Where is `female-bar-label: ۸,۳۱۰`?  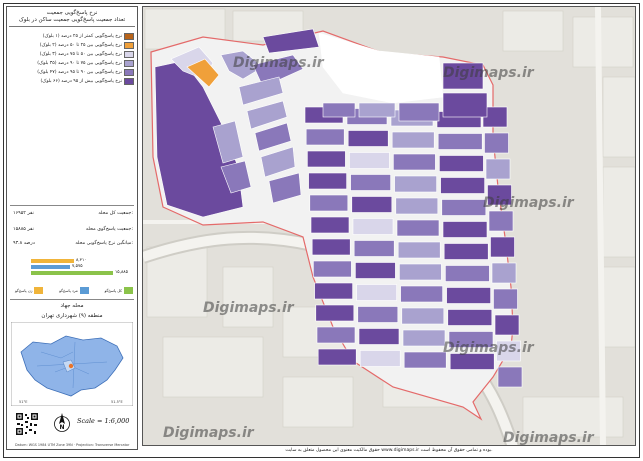 female-bar-label: ۸,۳۱۰ is located at coordinates (81, 260).